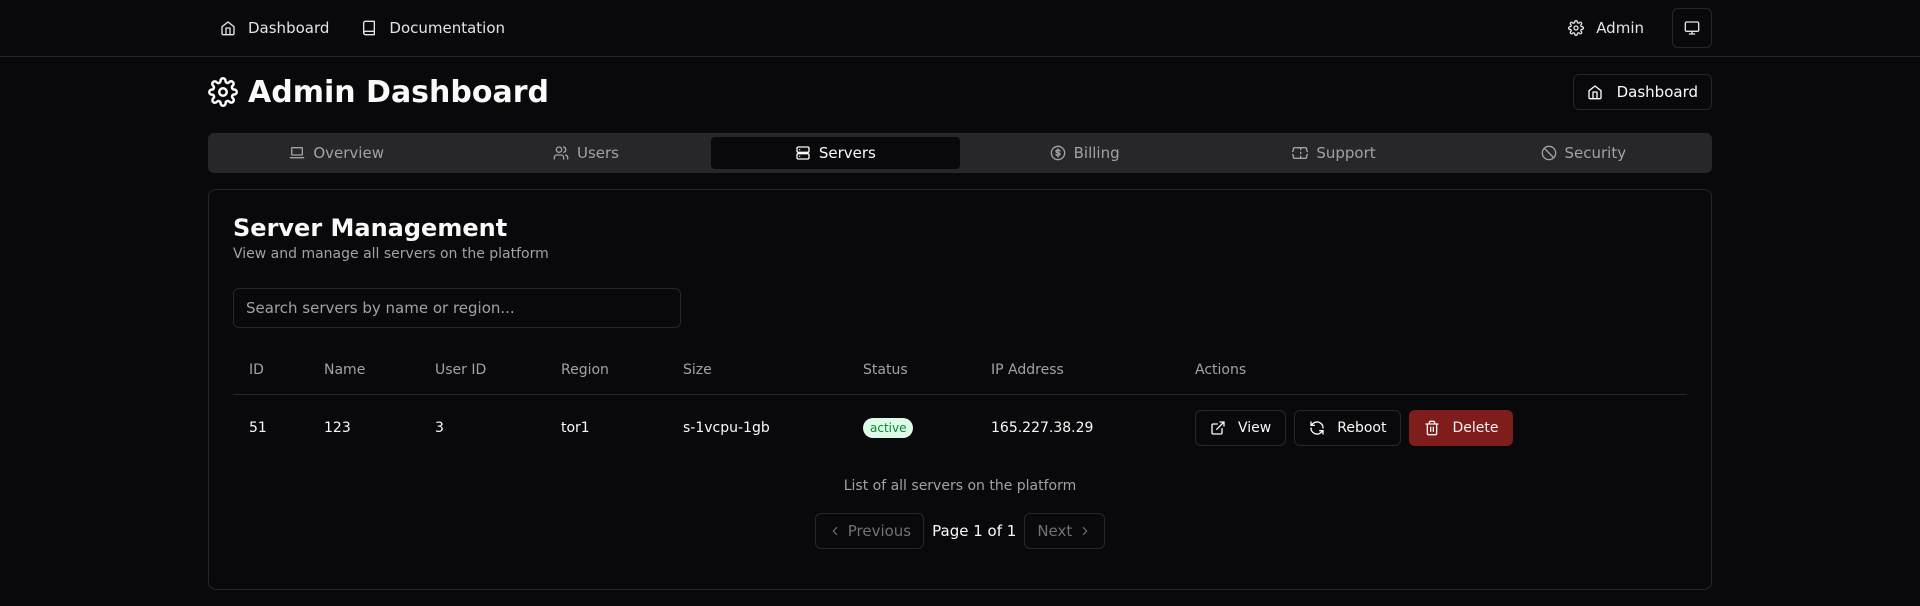 The height and width of the screenshot is (606, 1920). I want to click on laptop-icon, so click(297, 153).